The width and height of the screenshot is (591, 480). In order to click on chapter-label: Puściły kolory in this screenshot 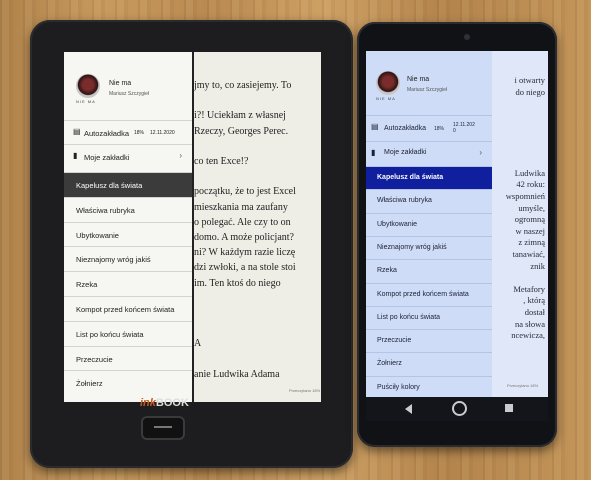, I will do `click(398, 387)`.